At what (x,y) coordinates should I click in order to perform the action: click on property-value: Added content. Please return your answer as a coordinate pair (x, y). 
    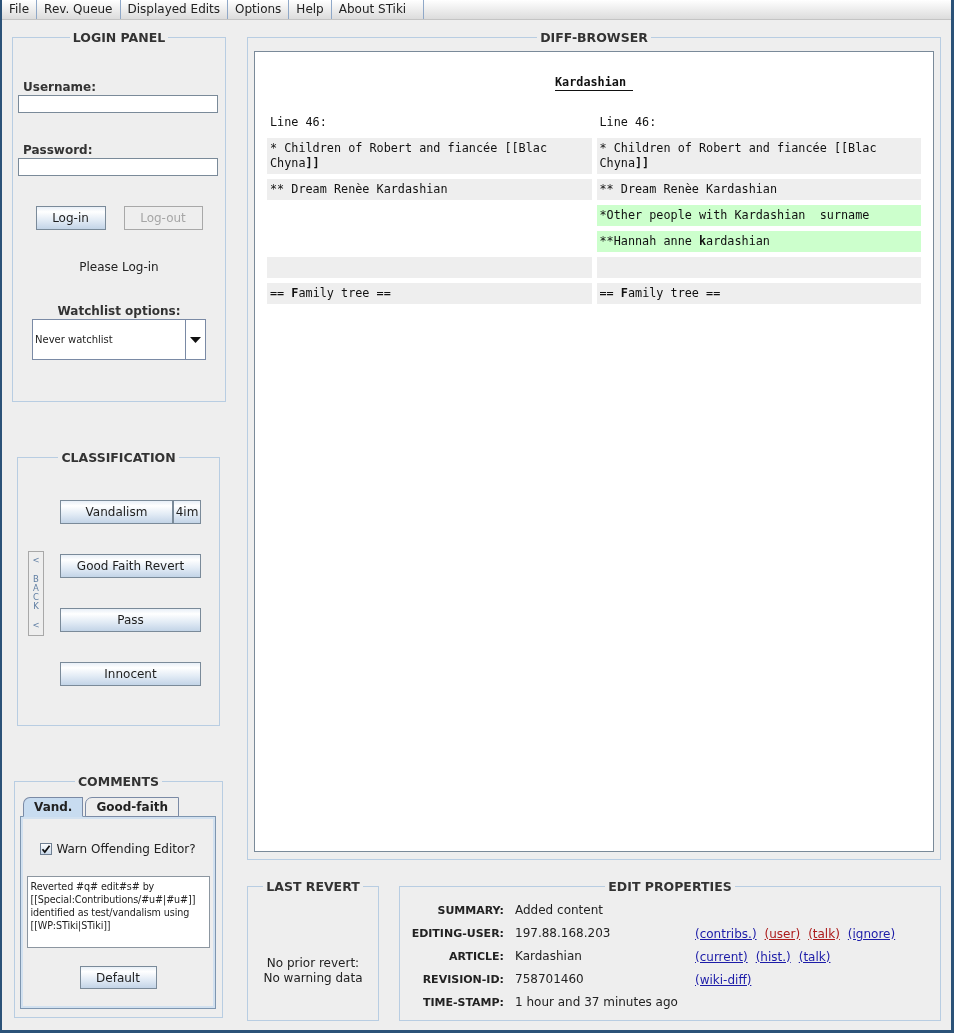
    Looking at the image, I should click on (559, 910).